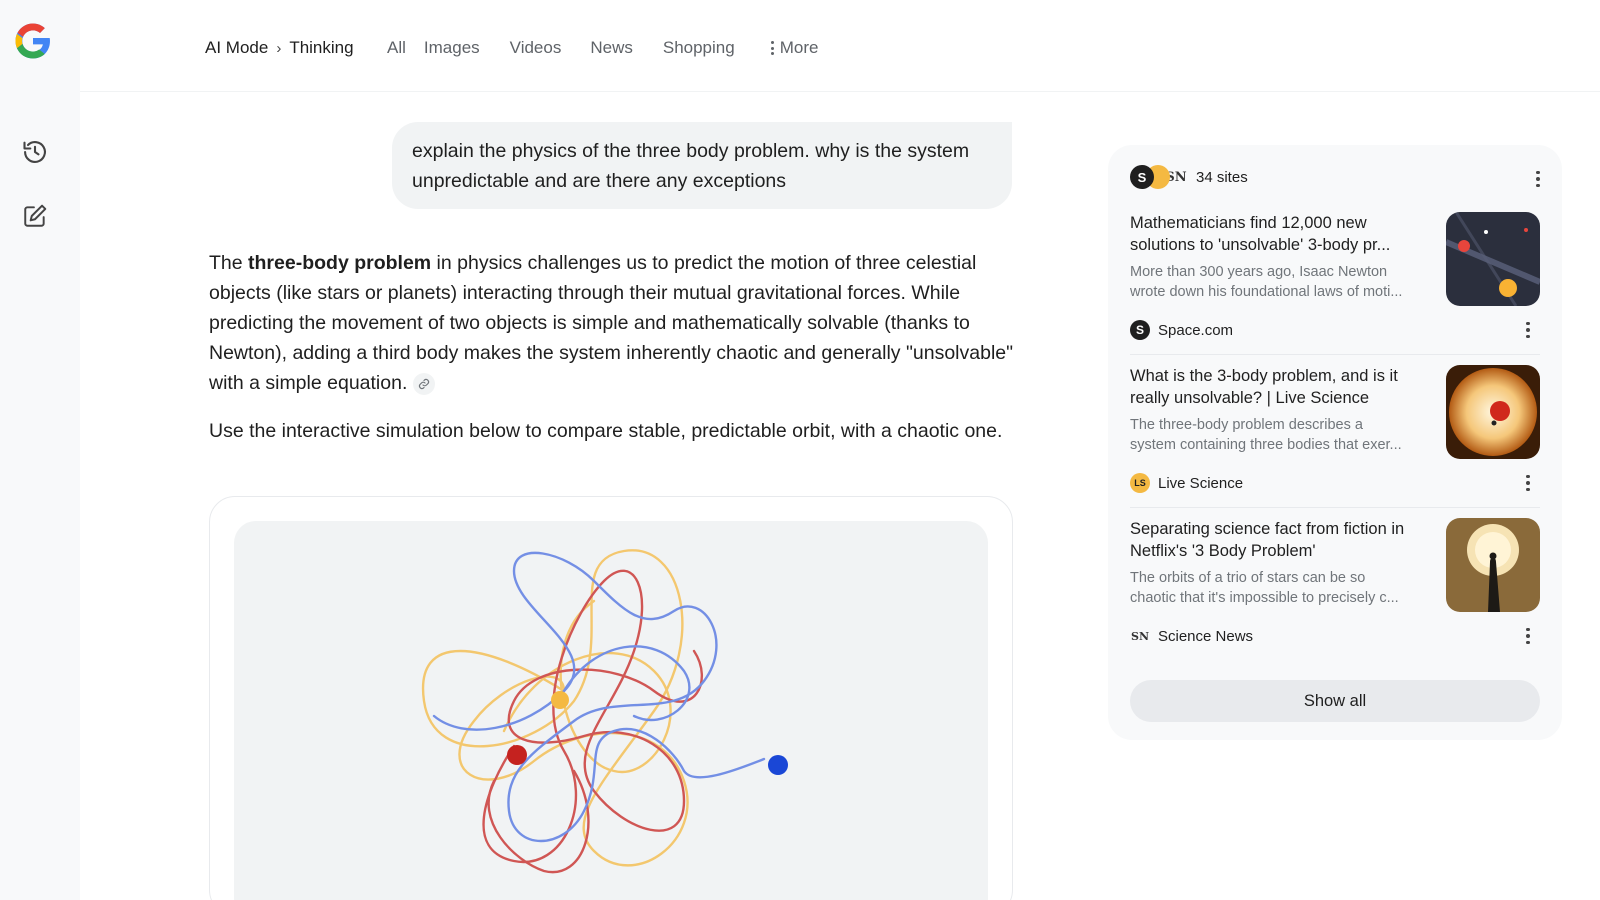  I want to click on blue-body, so click(778, 765).